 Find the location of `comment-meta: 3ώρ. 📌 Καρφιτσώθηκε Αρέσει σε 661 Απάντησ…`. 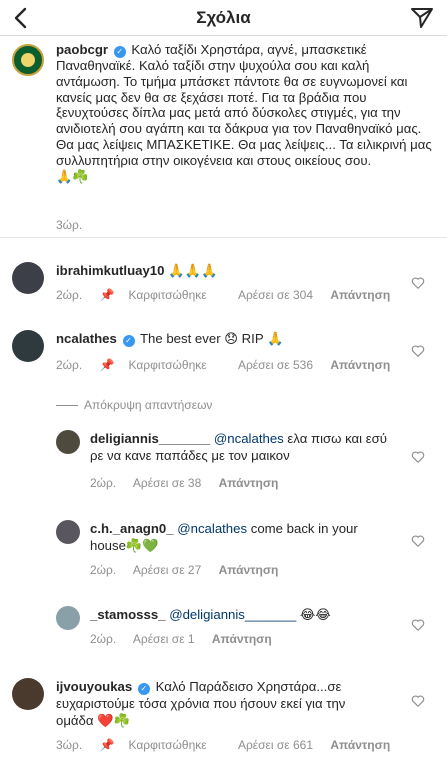

comment-meta: 3ώρ. 📌 Καρφιτσώθηκε Αρέσει σε 661 Απάντησ… is located at coordinates (230, 745).